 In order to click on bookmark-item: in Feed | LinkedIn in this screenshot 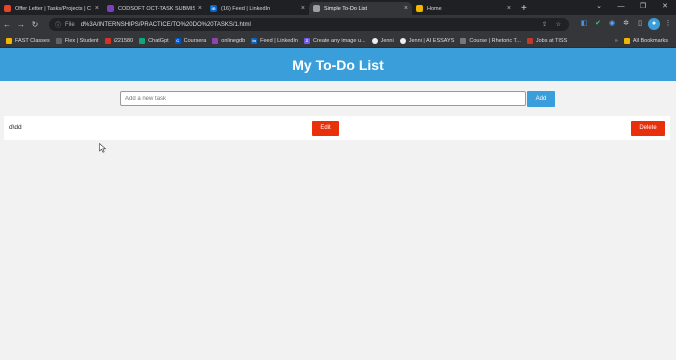, I will do `click(274, 40)`.